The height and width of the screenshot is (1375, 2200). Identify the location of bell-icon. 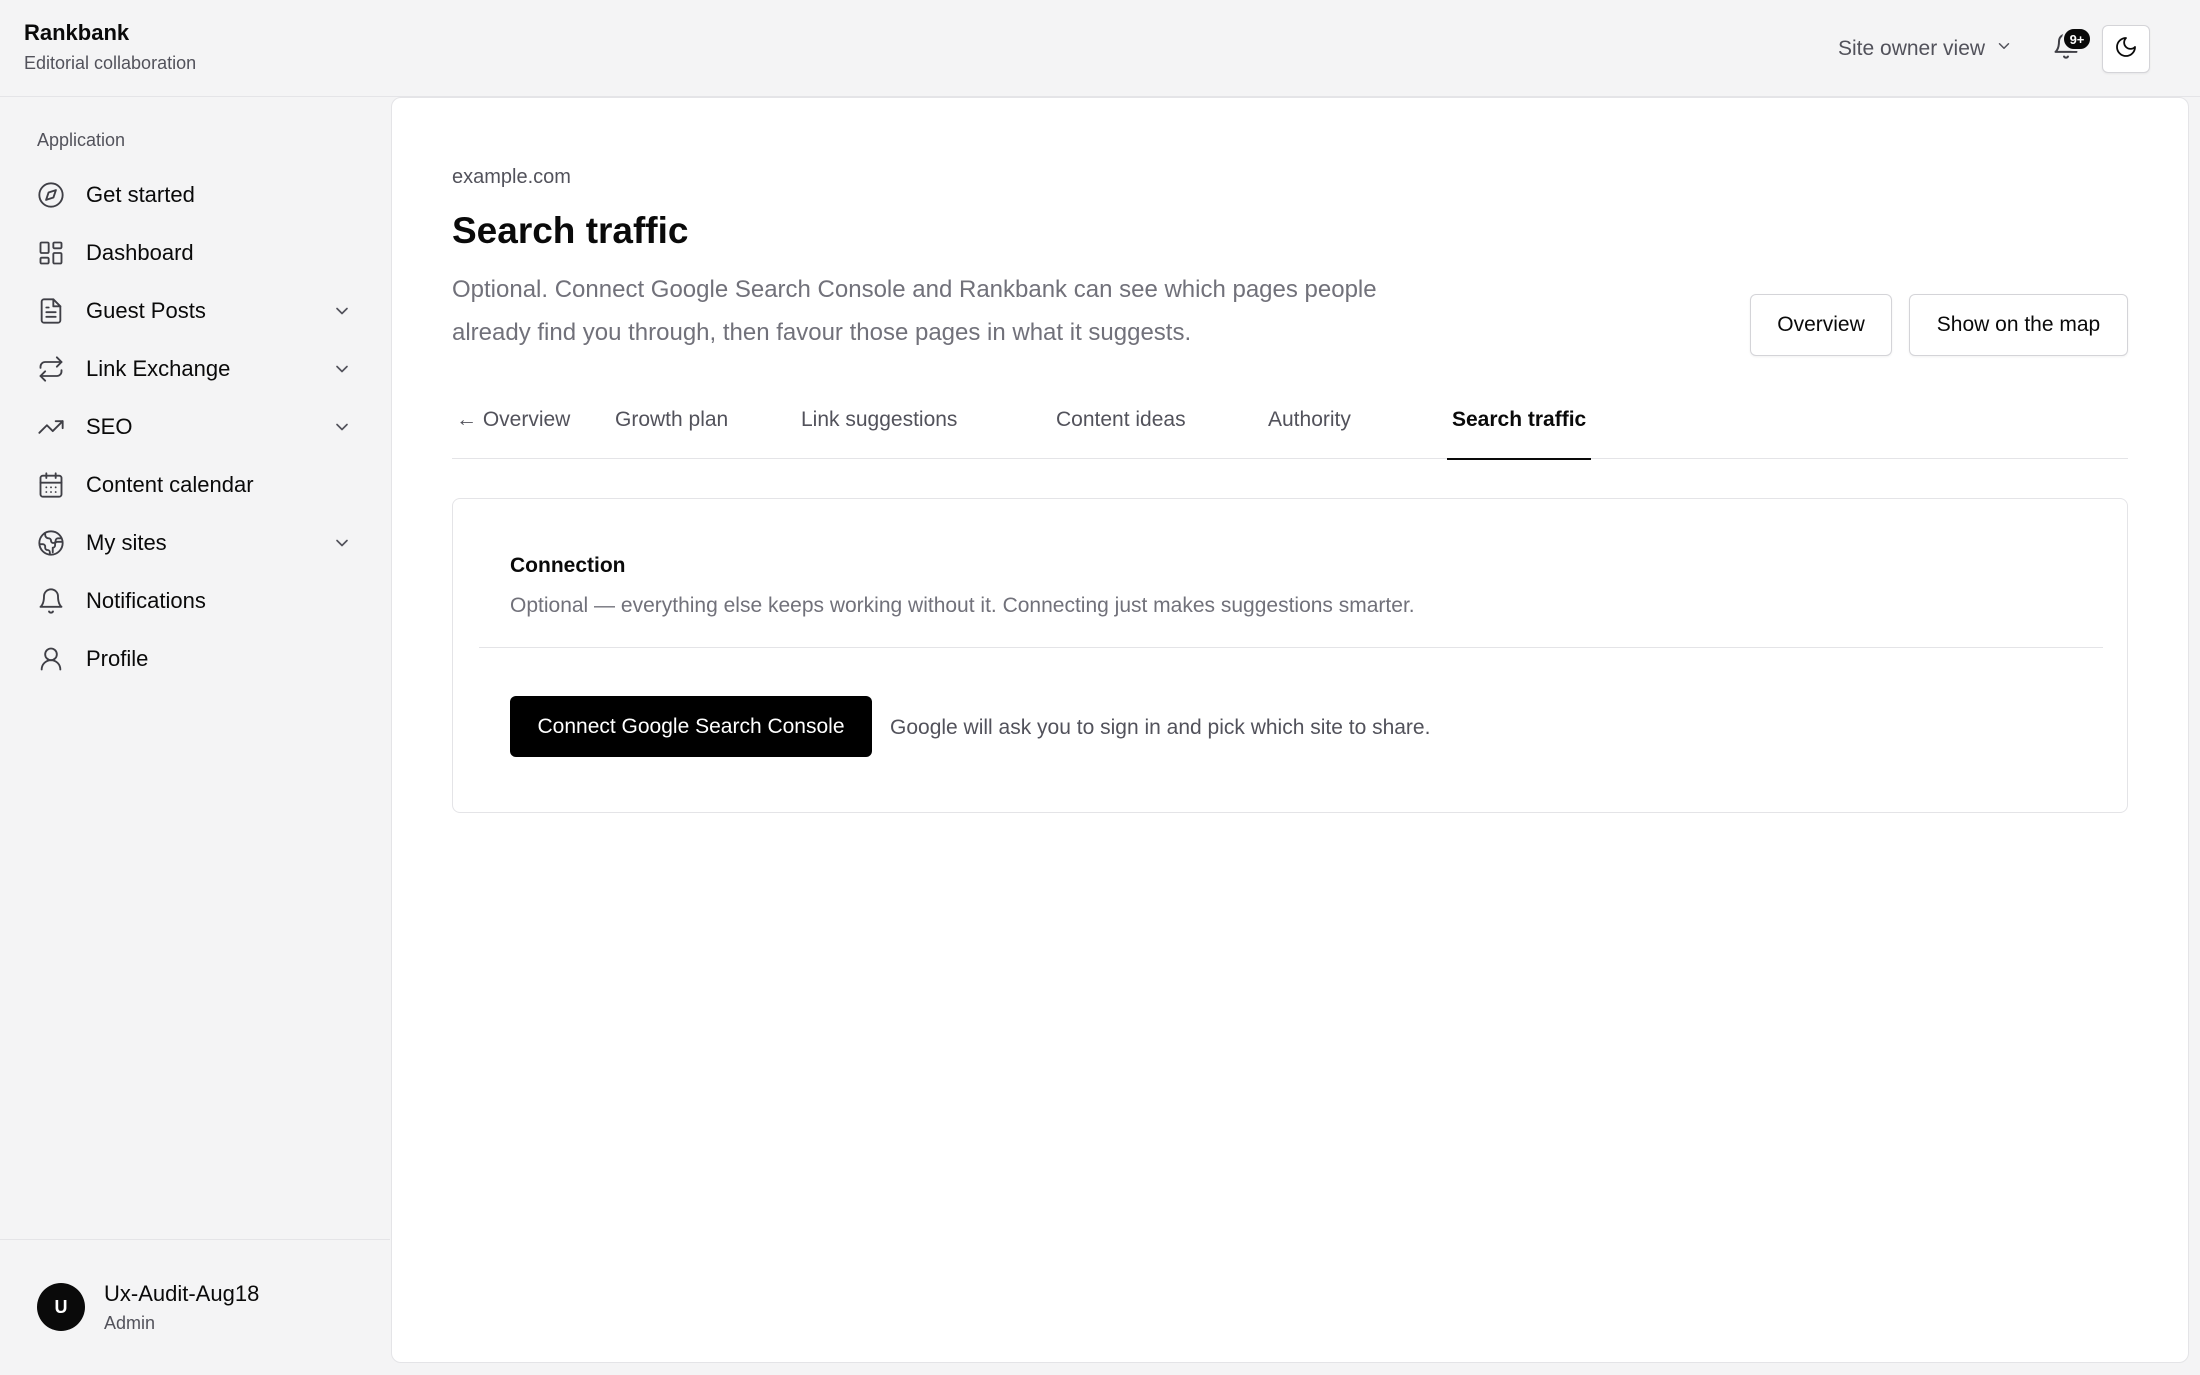
(51, 601).